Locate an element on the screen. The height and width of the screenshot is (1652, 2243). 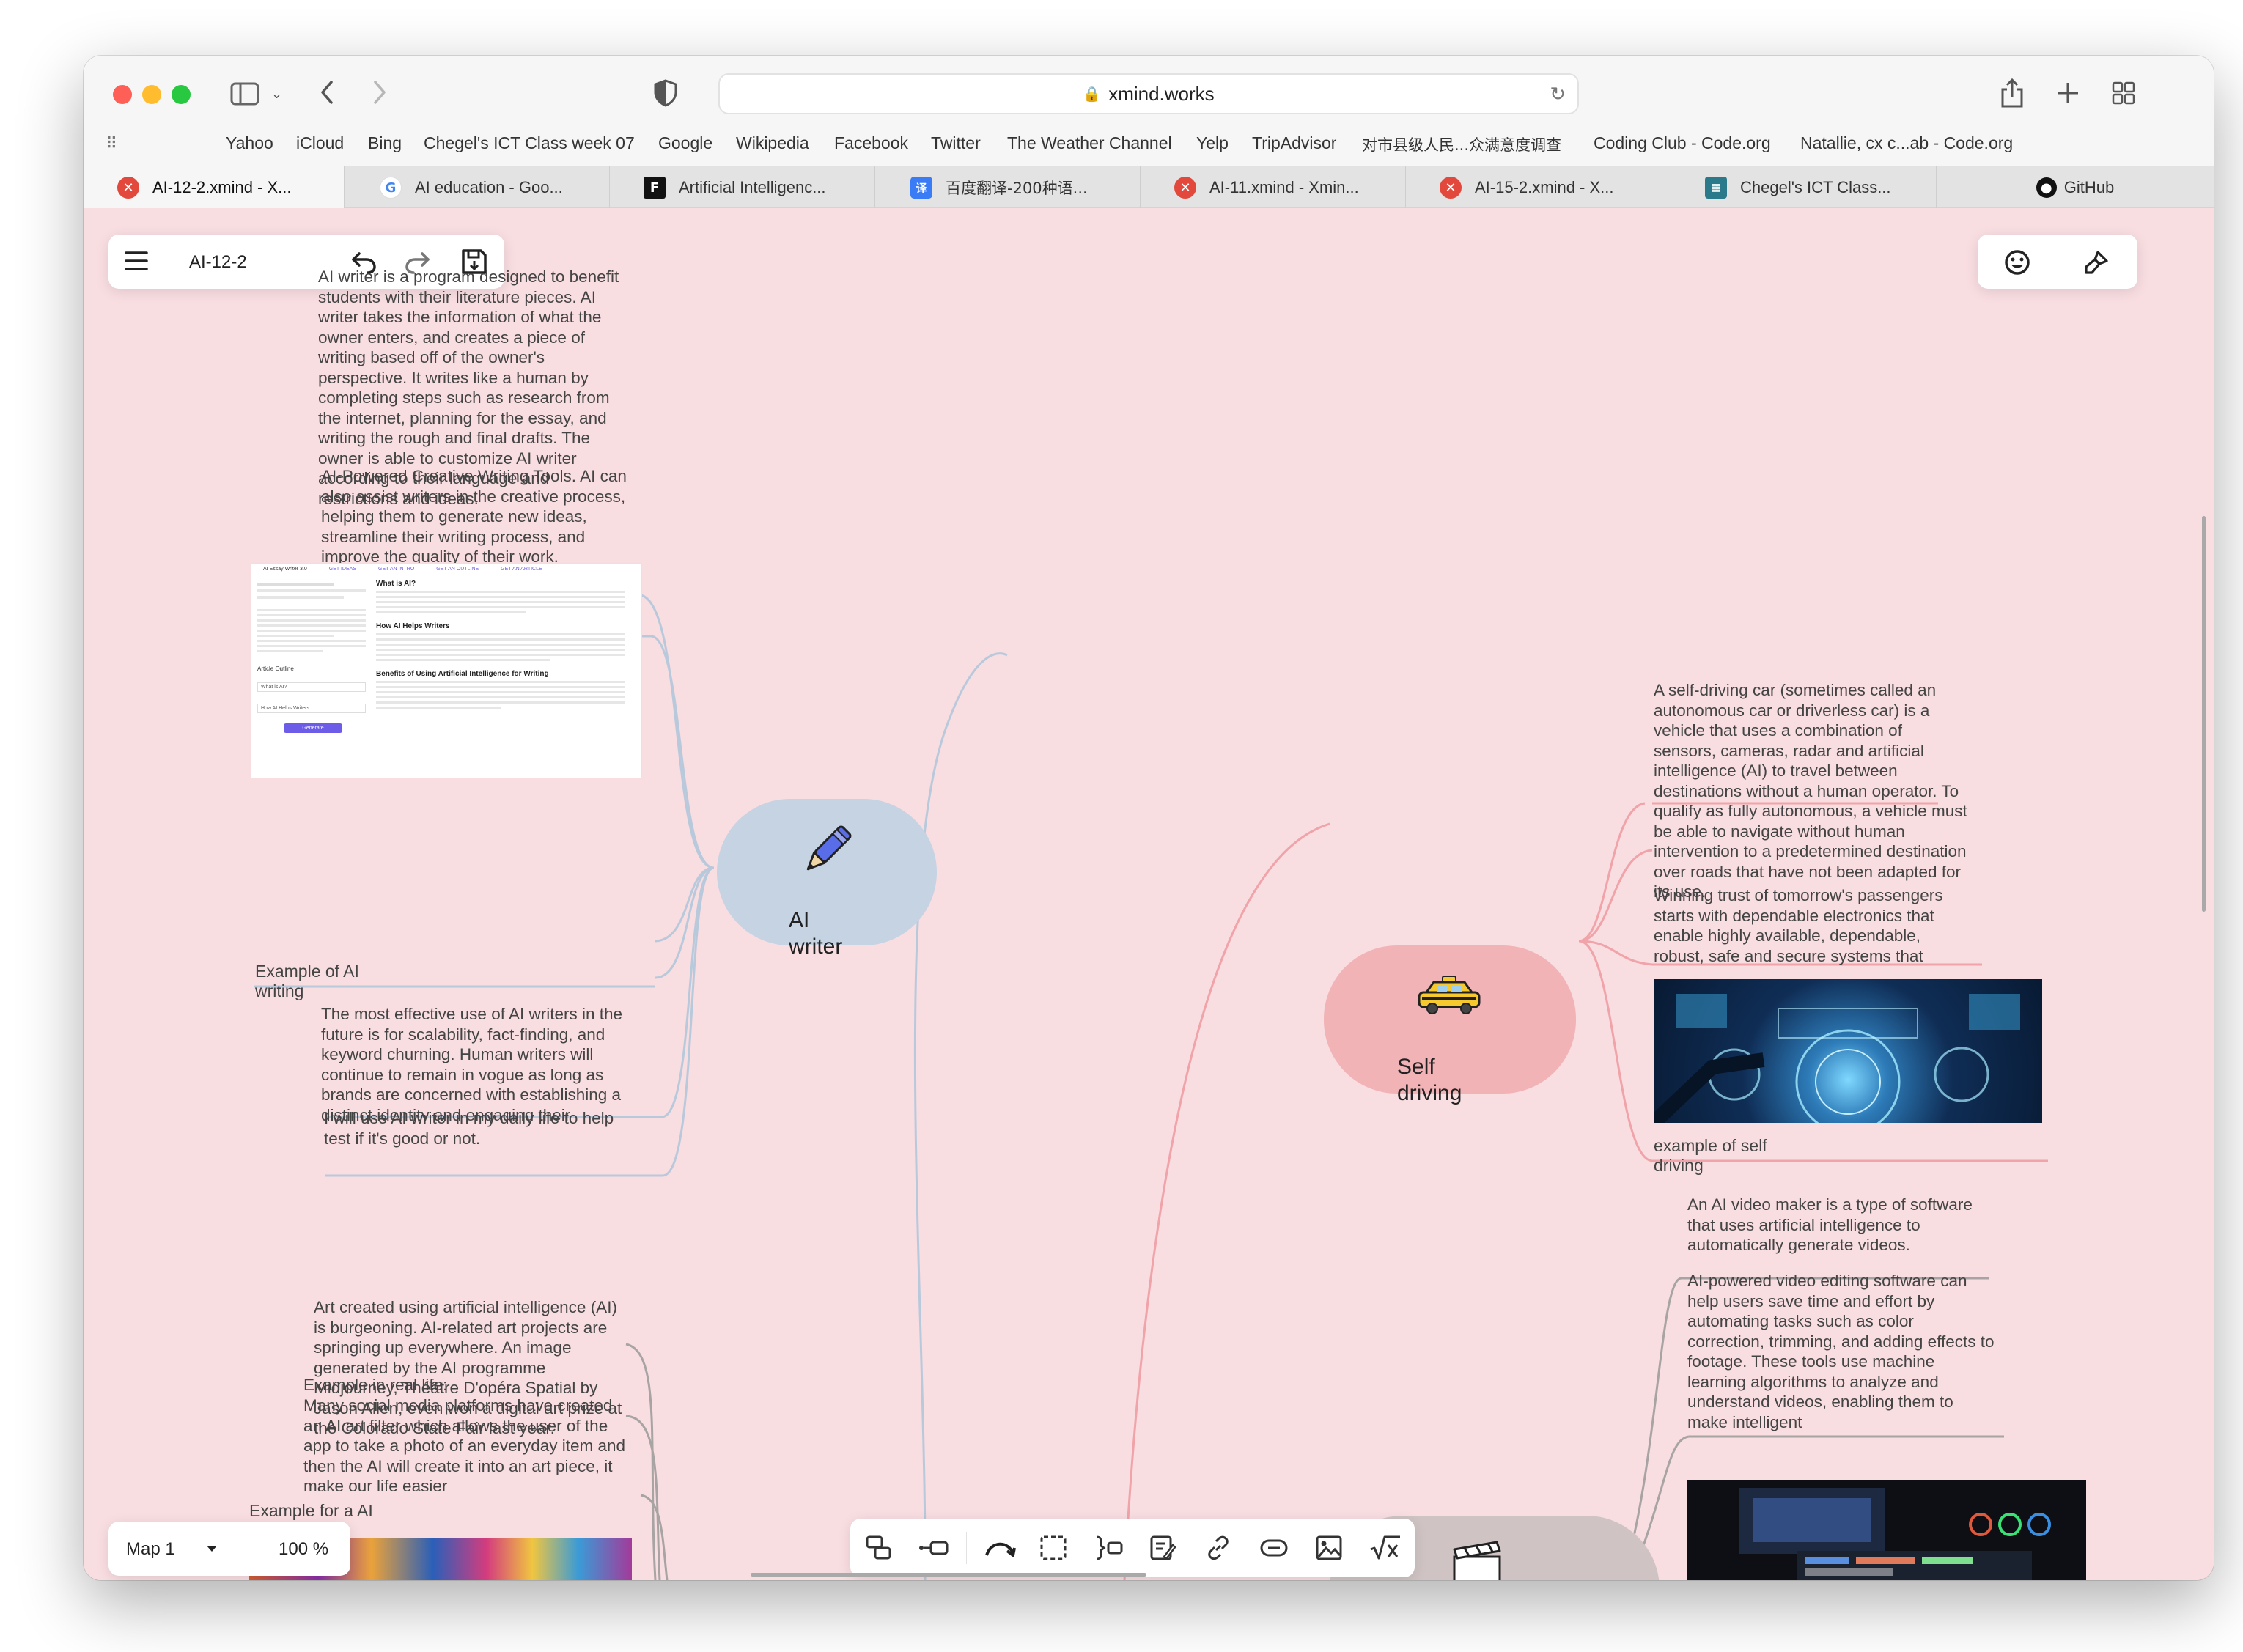
style-toolbar is located at coordinates (2057, 262).